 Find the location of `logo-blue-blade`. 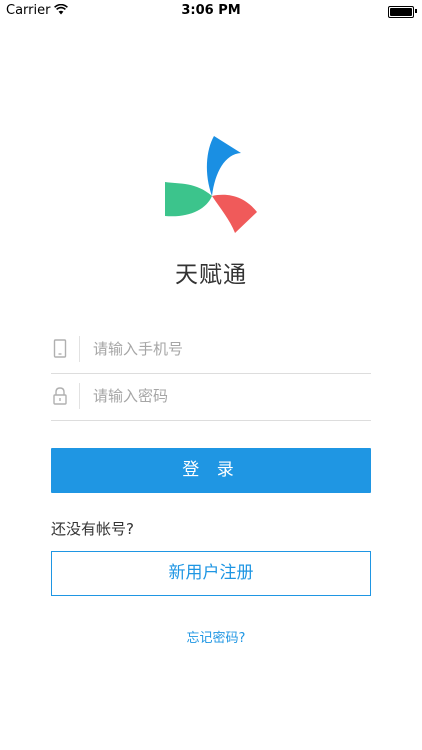

logo-blue-blade is located at coordinates (223, 166).